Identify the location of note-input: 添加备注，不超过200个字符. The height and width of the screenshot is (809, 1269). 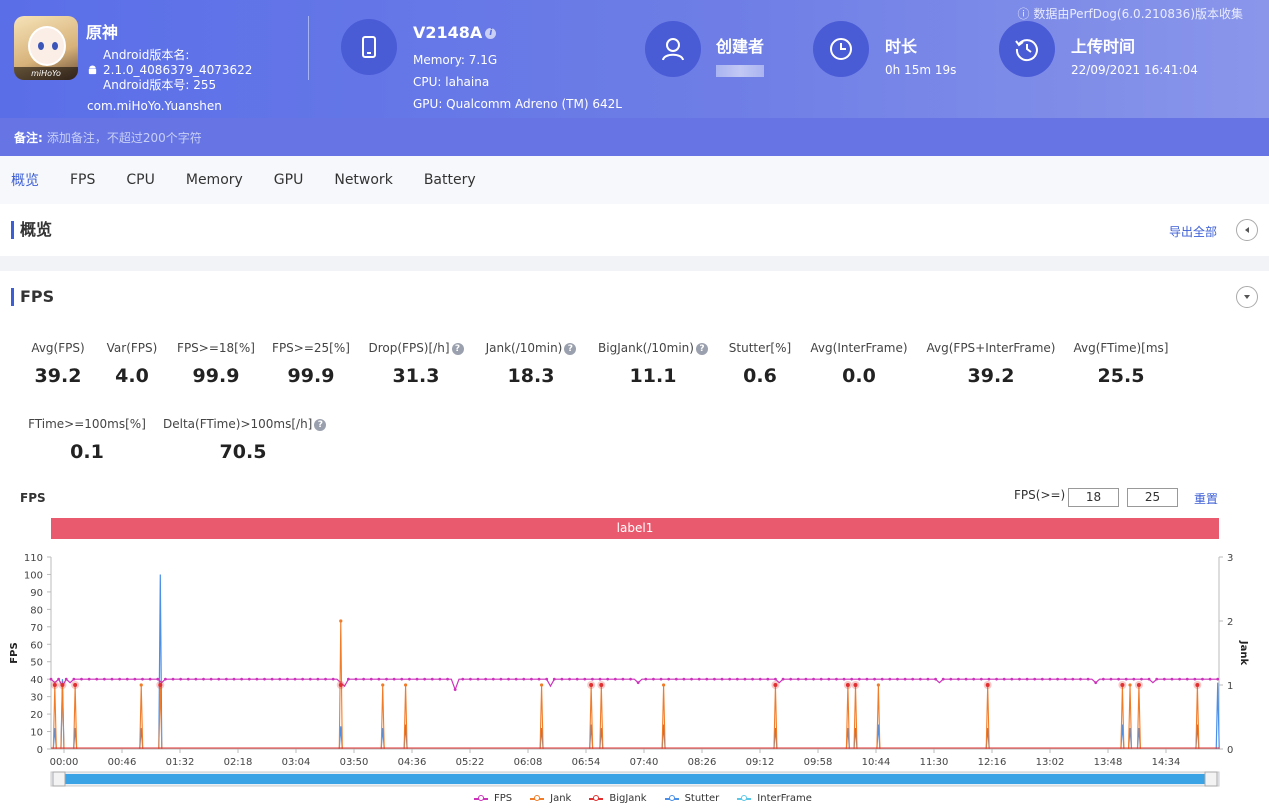
(124, 137).